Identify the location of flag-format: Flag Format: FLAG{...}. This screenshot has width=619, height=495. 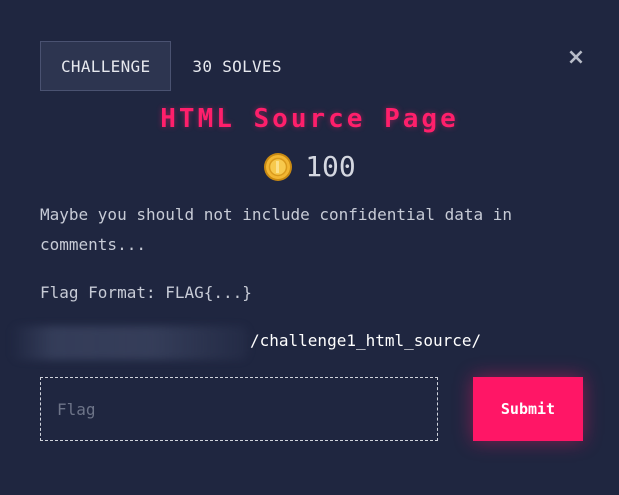
(146, 292).